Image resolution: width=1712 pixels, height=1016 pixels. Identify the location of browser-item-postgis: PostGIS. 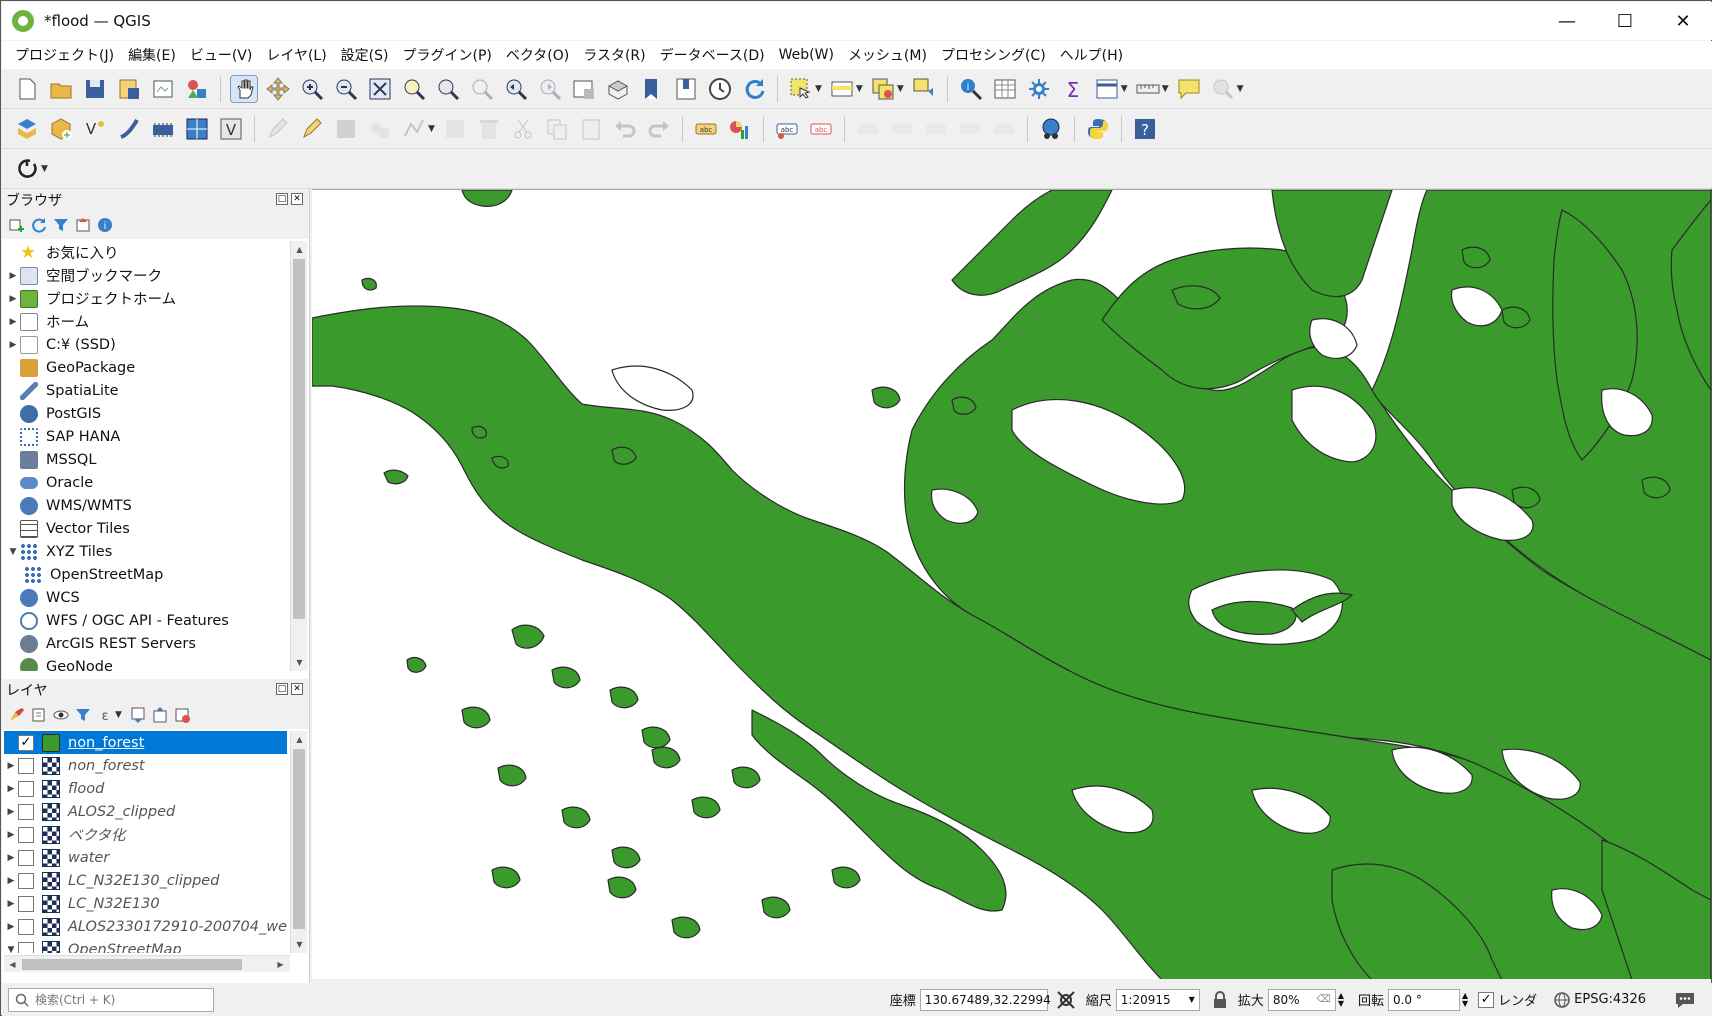
(146, 413).